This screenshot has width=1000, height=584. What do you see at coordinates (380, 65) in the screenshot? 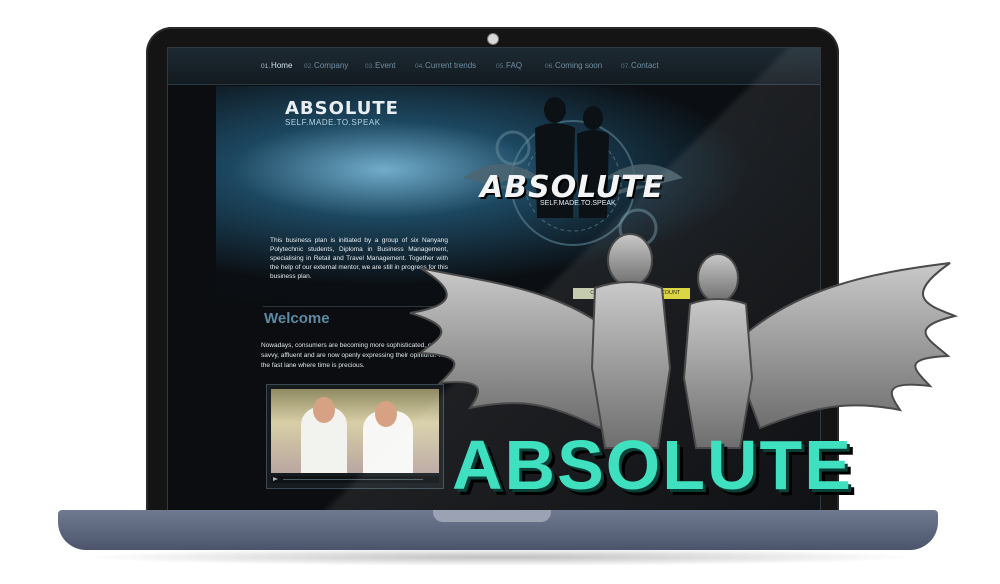
I see `nav-event: 03.Event` at bounding box center [380, 65].